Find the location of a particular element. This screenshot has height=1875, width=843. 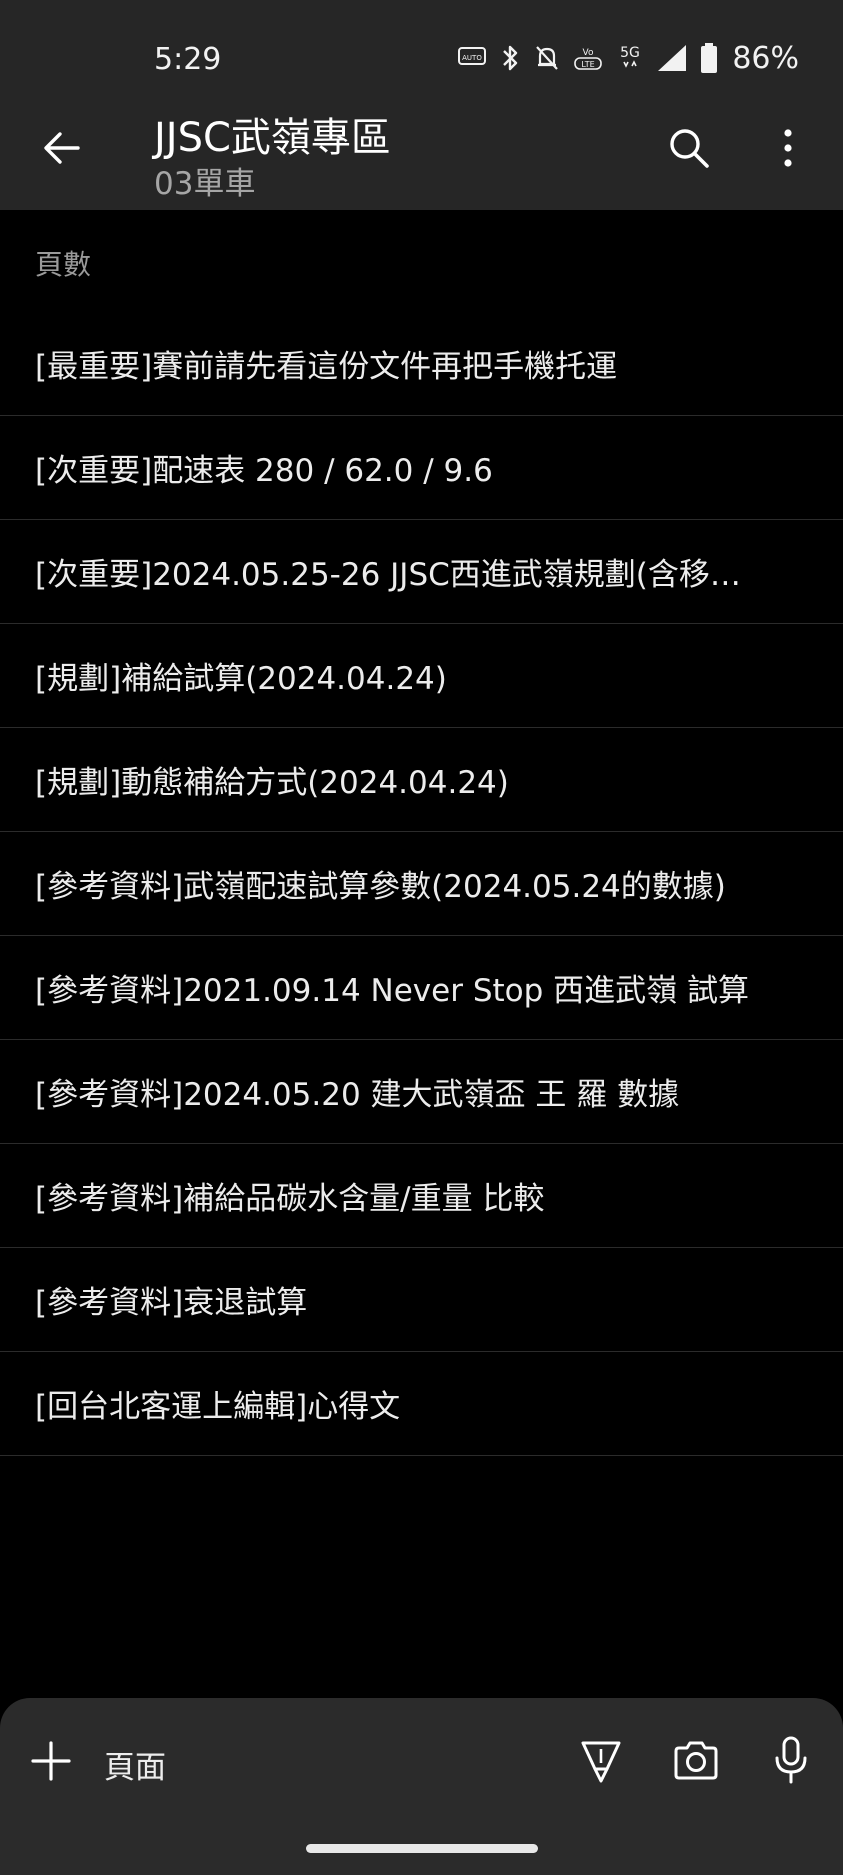

system-nav-area is located at coordinates (421, 1849).